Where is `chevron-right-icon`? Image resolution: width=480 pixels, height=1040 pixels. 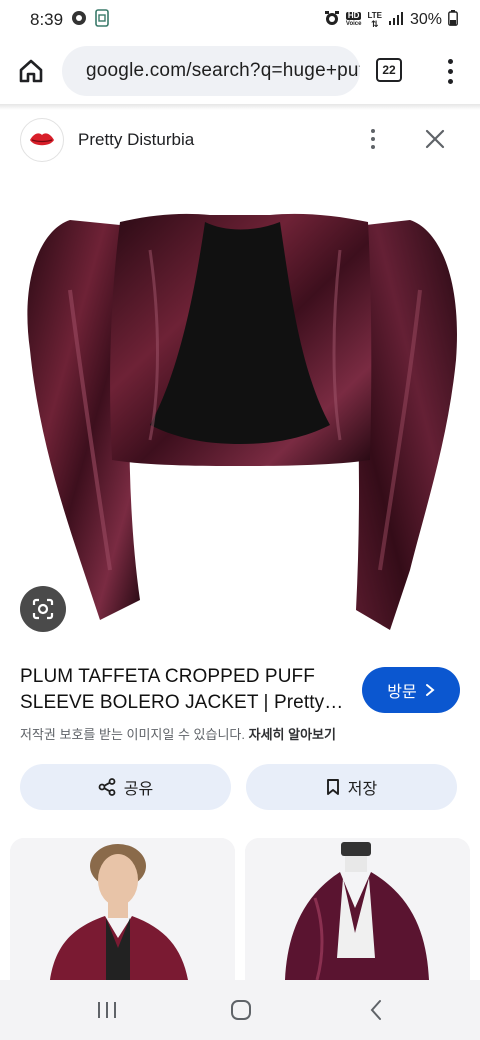 chevron-right-icon is located at coordinates (430, 690).